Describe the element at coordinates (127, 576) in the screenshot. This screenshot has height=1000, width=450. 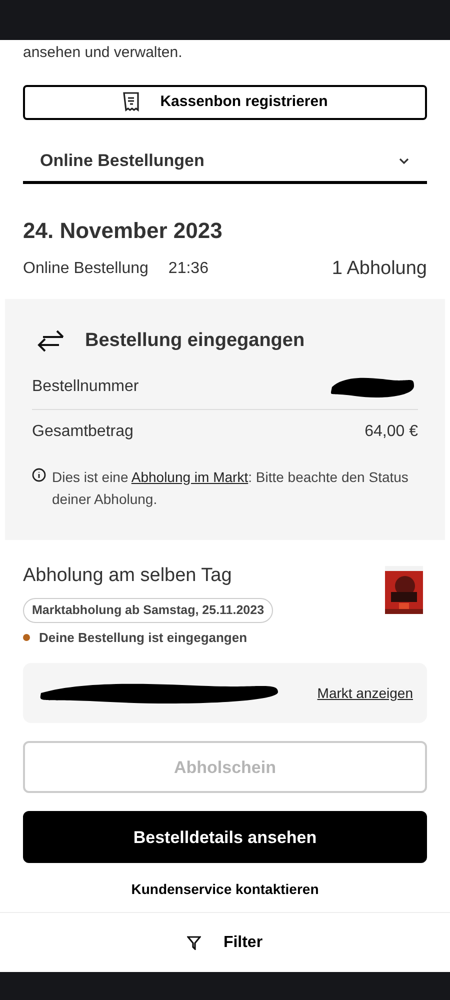
I see `pickup-title: Abholung am selben Tag` at that location.